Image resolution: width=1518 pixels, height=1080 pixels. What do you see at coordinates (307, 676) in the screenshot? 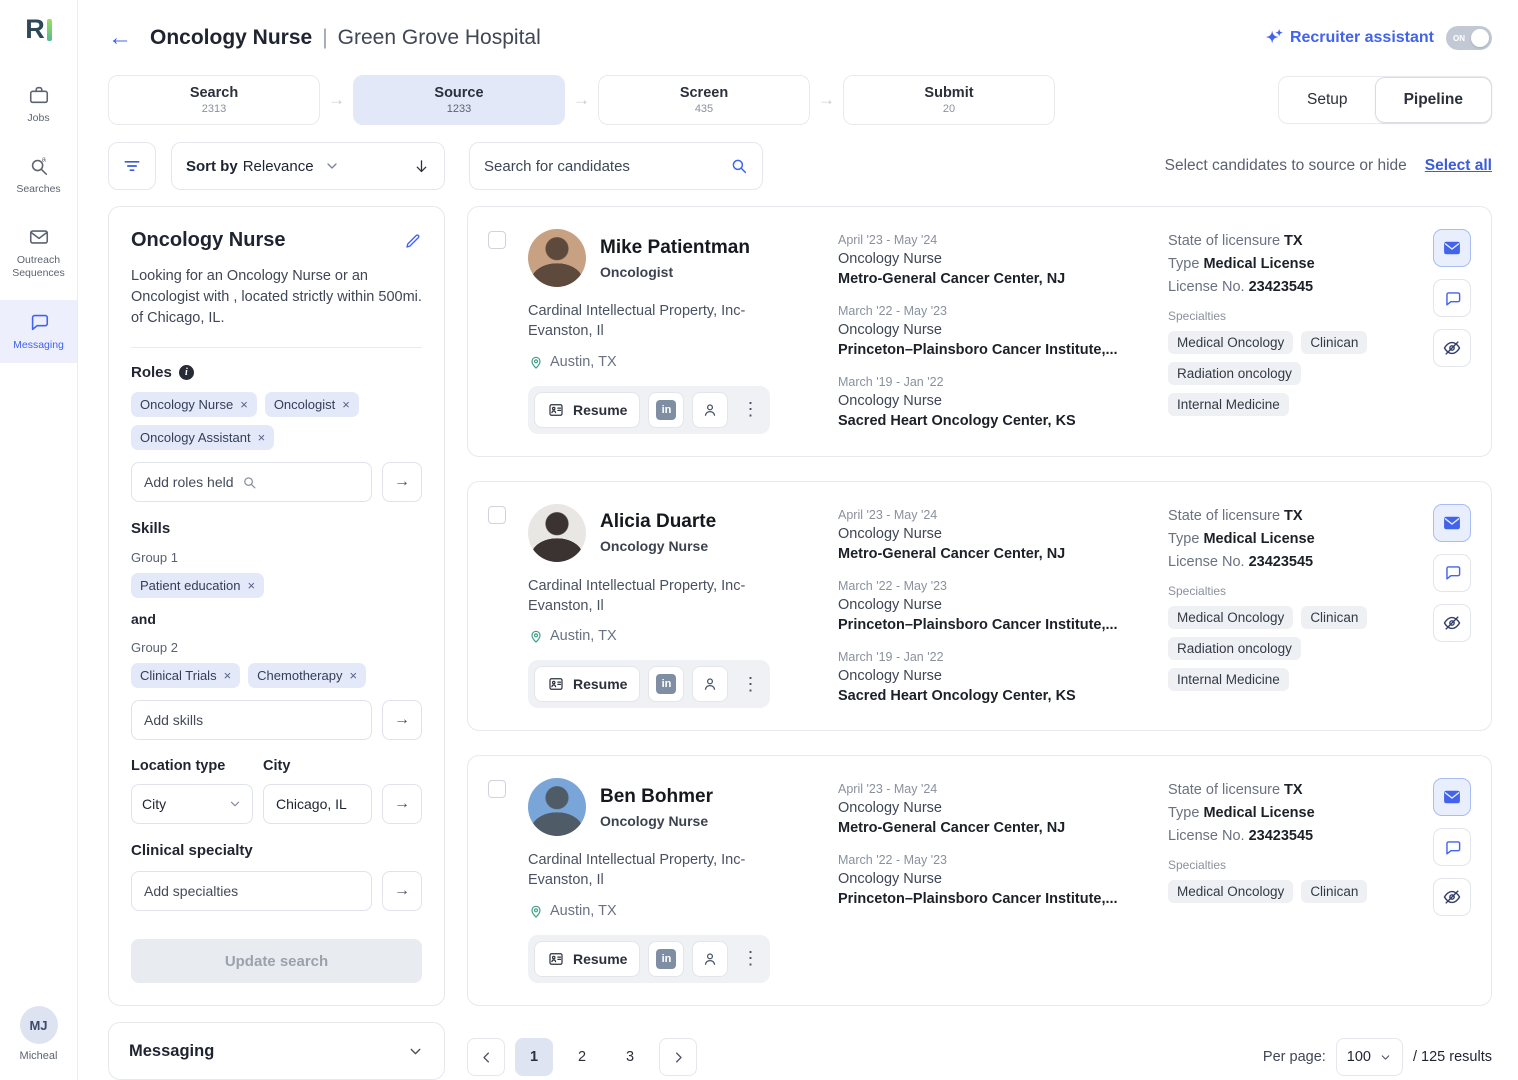
I see `skill-chip: Chemotherapy ×` at bounding box center [307, 676].